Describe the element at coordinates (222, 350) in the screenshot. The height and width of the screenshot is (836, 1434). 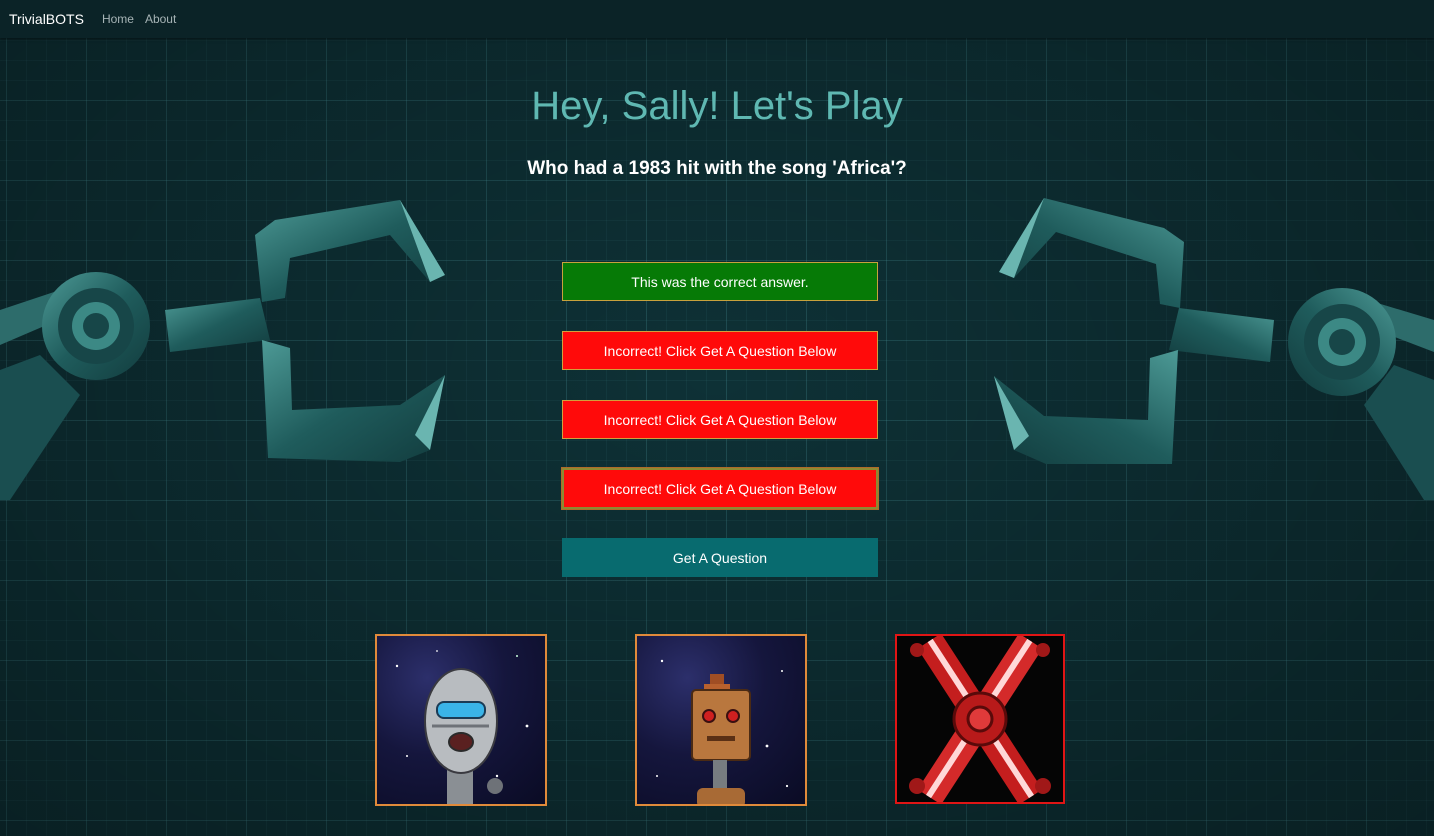
I see `robot-claw-left-icon` at that location.